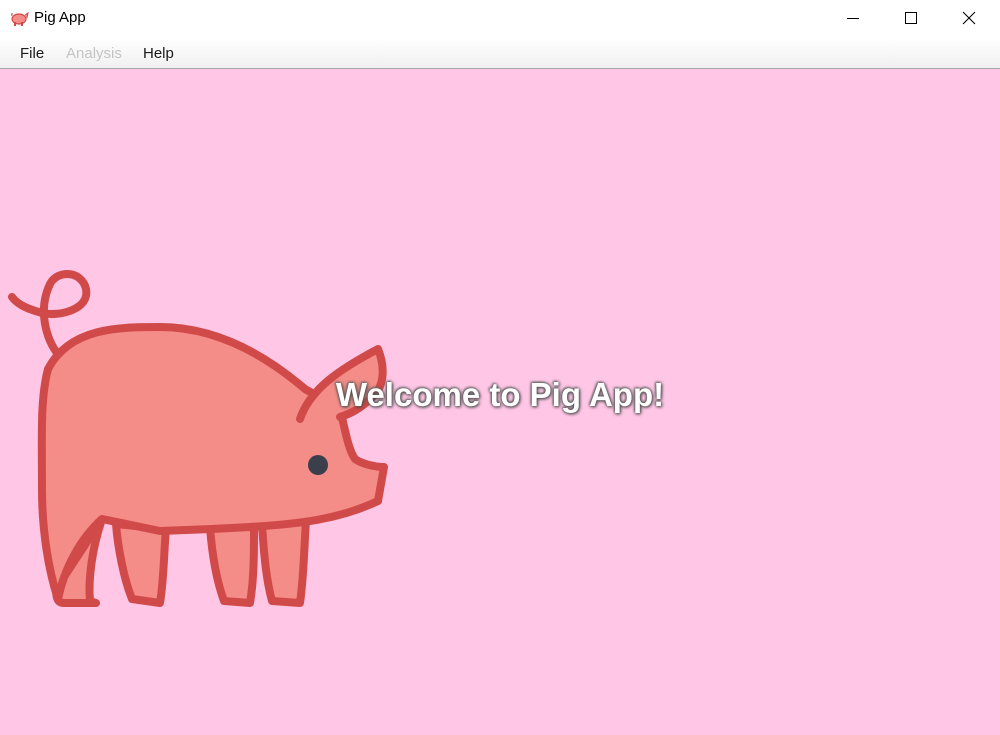 The height and width of the screenshot is (735, 1000). Describe the element at coordinates (500, 53) in the screenshot. I see `menu-bar: File Analysis Help` at that location.